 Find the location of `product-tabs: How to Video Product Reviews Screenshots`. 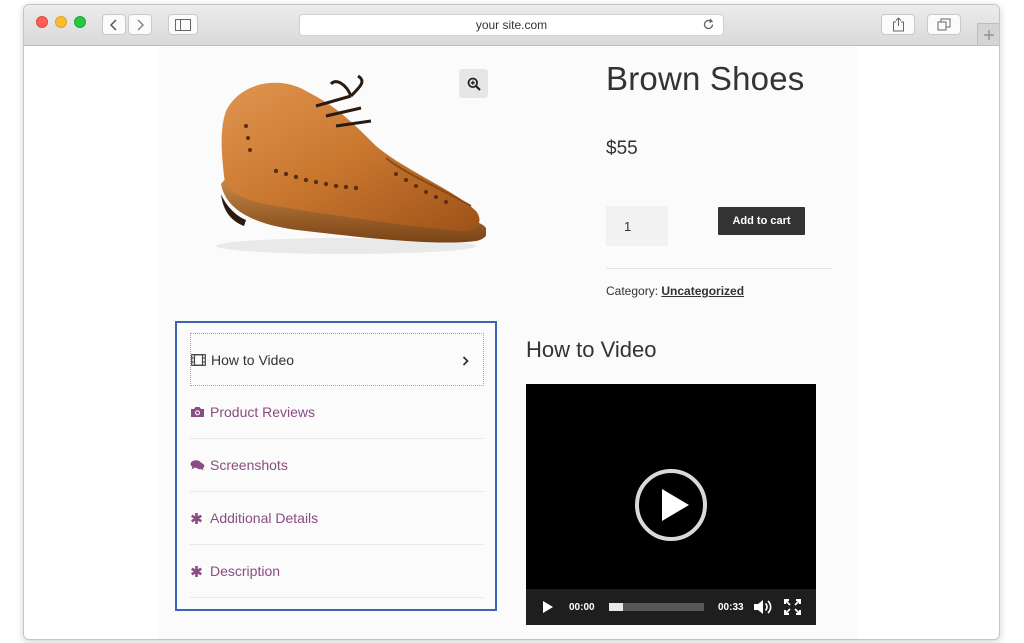

product-tabs: How to Video Product Reviews Screenshots is located at coordinates (336, 466).